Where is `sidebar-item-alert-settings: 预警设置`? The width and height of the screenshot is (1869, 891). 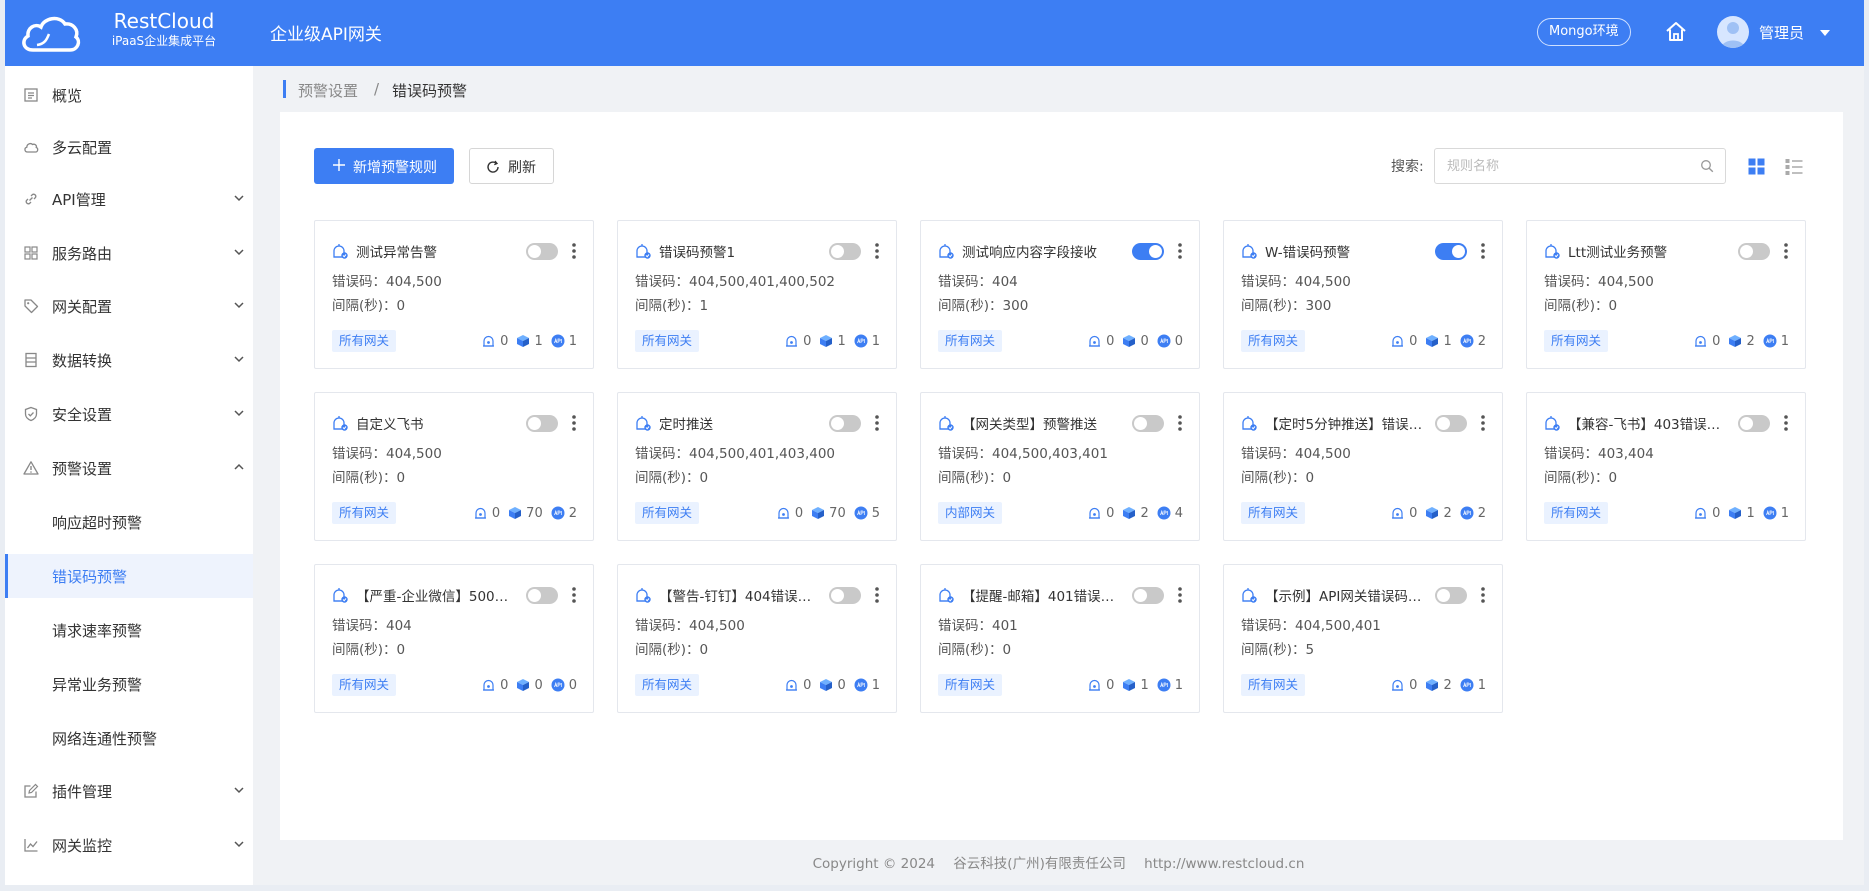
sidebar-item-alert-settings: 预警设置 is located at coordinates (129, 468).